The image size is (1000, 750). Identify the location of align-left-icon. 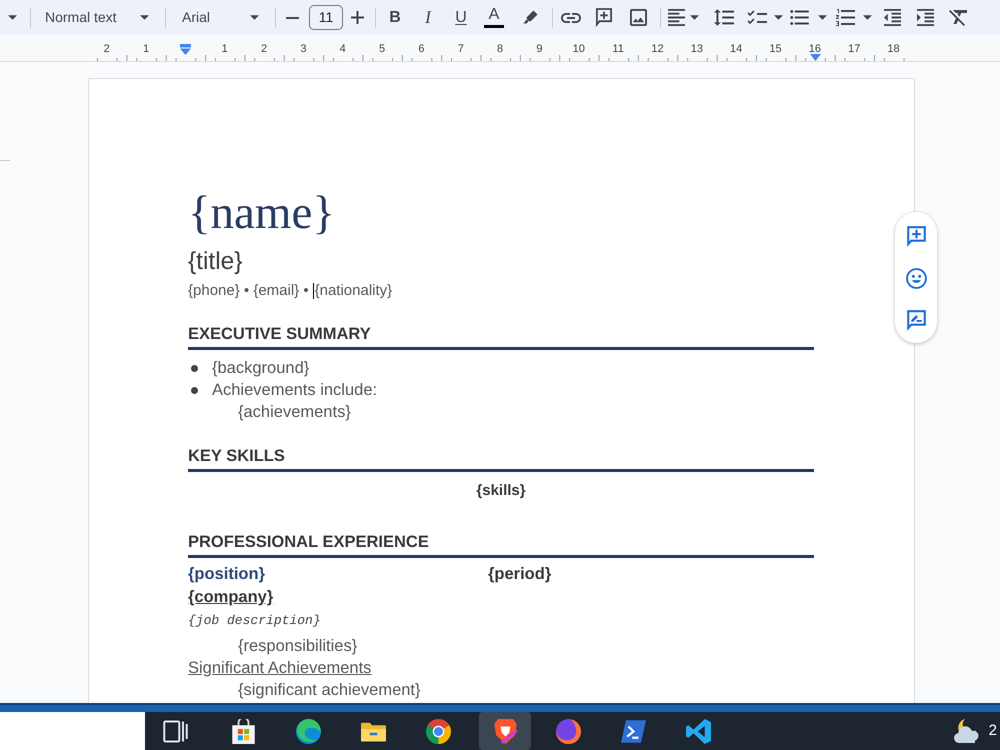
(676, 17).